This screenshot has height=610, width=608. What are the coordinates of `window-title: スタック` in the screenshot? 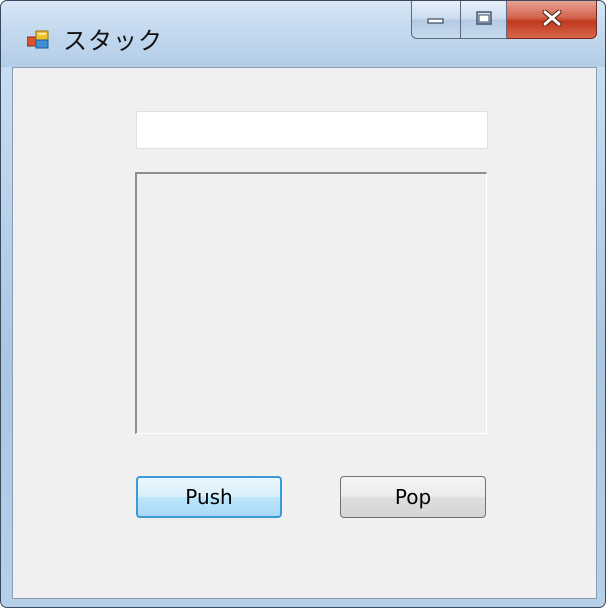 It's located at (113, 41).